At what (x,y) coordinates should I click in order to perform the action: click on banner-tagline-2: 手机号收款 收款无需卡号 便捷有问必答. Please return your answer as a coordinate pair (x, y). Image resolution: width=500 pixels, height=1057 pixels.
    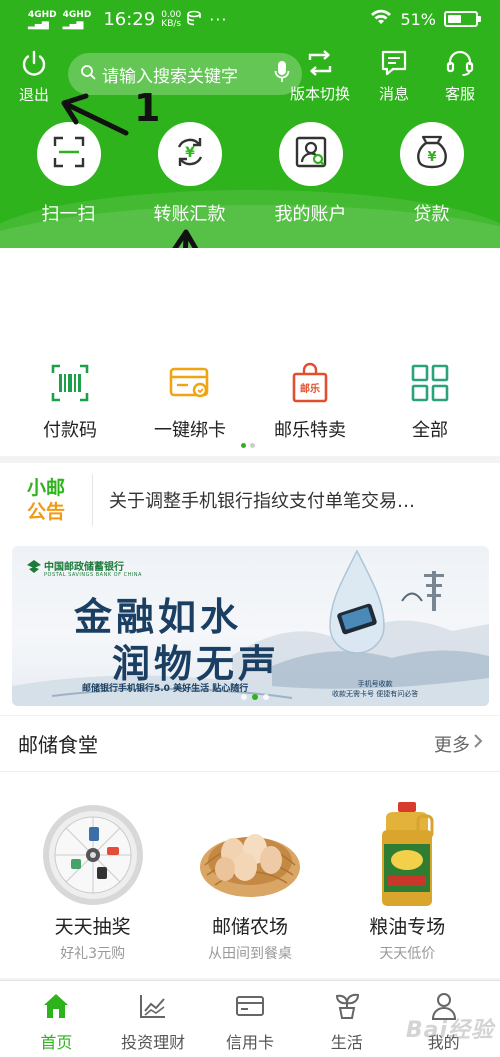
    Looking at the image, I should click on (375, 689).